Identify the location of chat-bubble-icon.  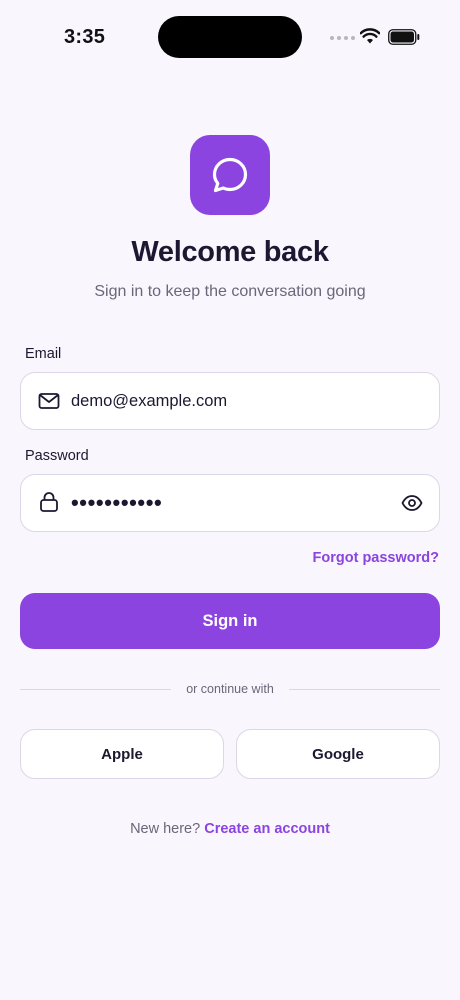
(230, 175).